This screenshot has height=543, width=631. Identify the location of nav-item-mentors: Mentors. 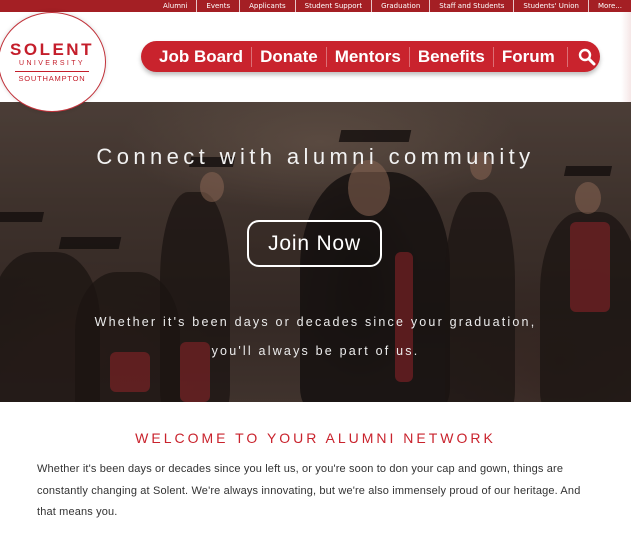
(368, 56).